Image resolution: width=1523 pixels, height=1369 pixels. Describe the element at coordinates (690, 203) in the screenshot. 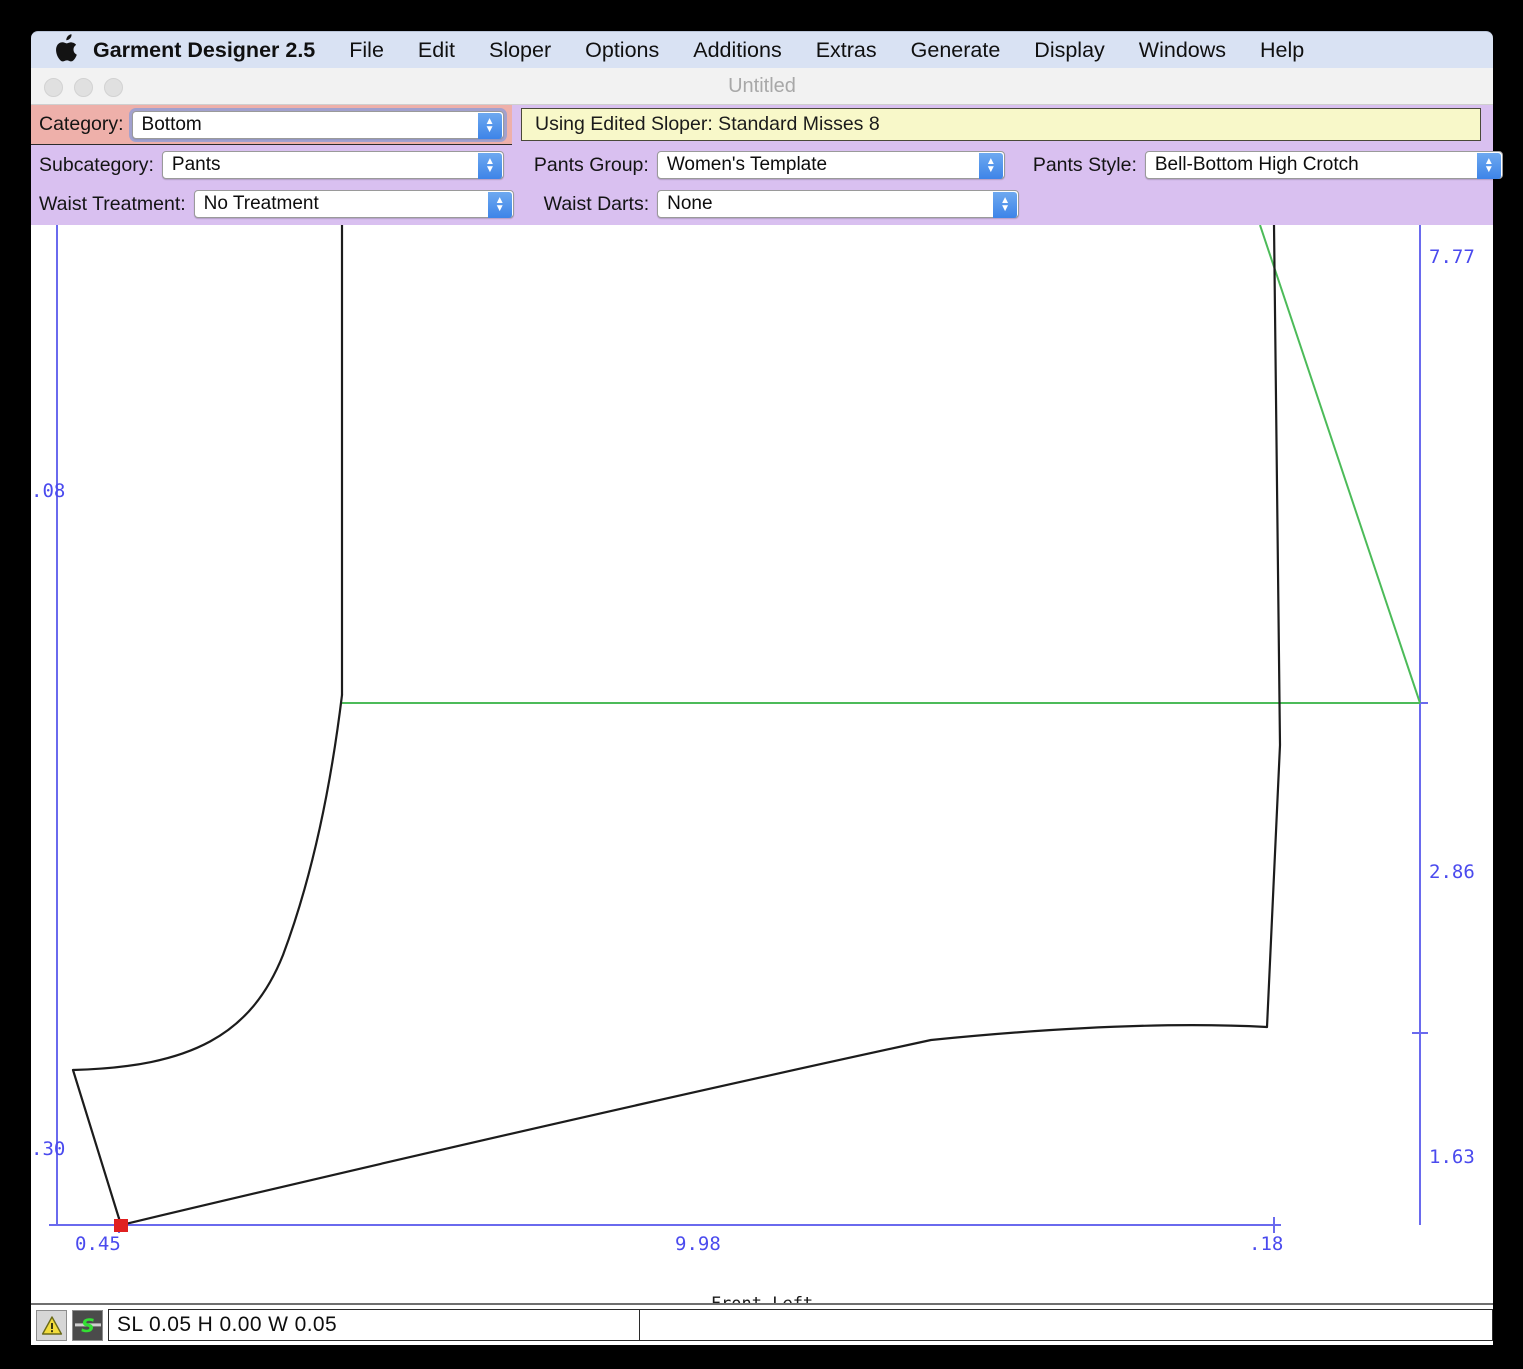

I see `waist-darts-value: None` at that location.